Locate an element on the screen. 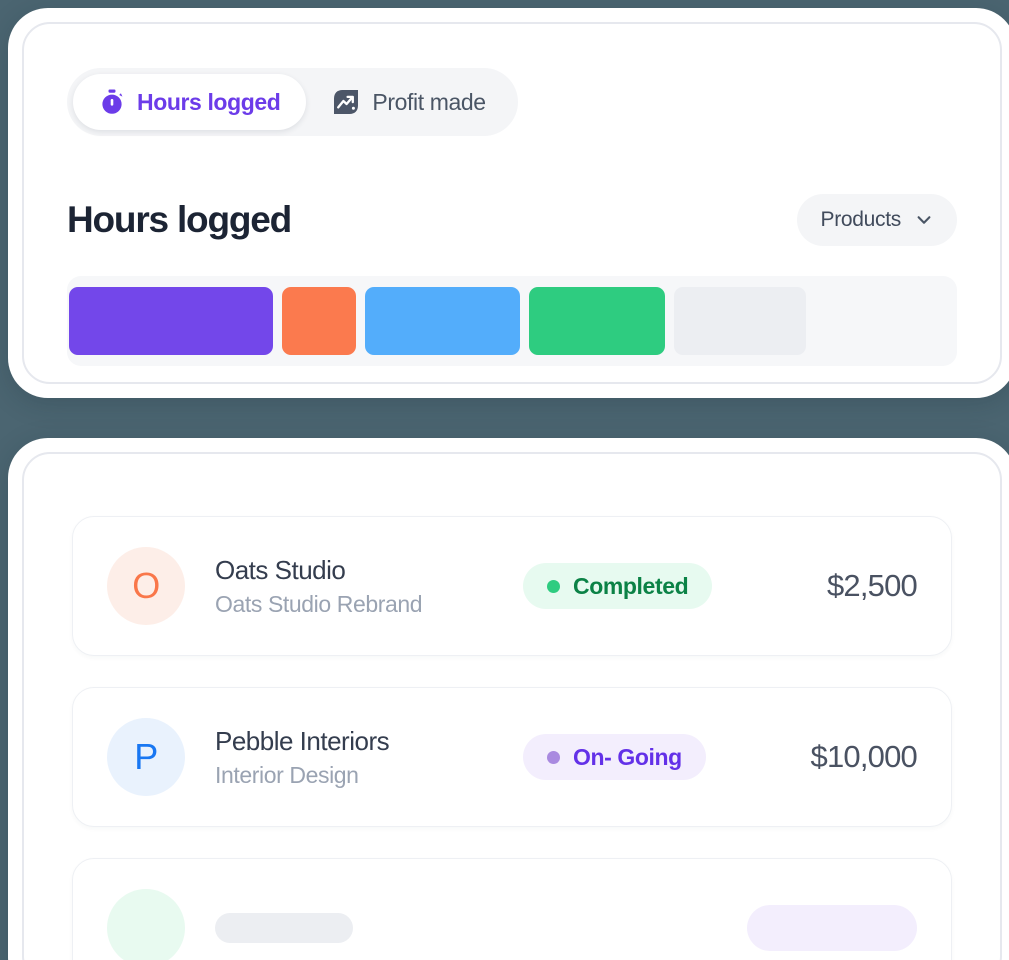 The image size is (1009, 960). chart-trend-up-icon is located at coordinates (346, 102).